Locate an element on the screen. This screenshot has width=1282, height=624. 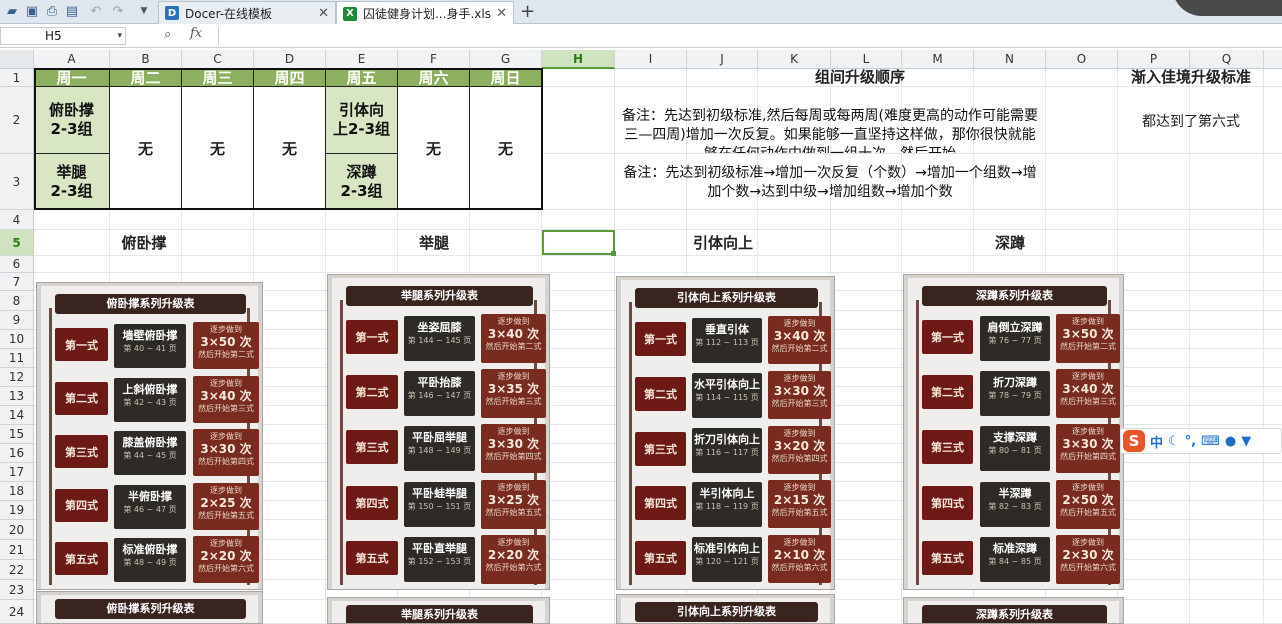
section-title-pullup: 引体向上 is located at coordinates (723, 242).